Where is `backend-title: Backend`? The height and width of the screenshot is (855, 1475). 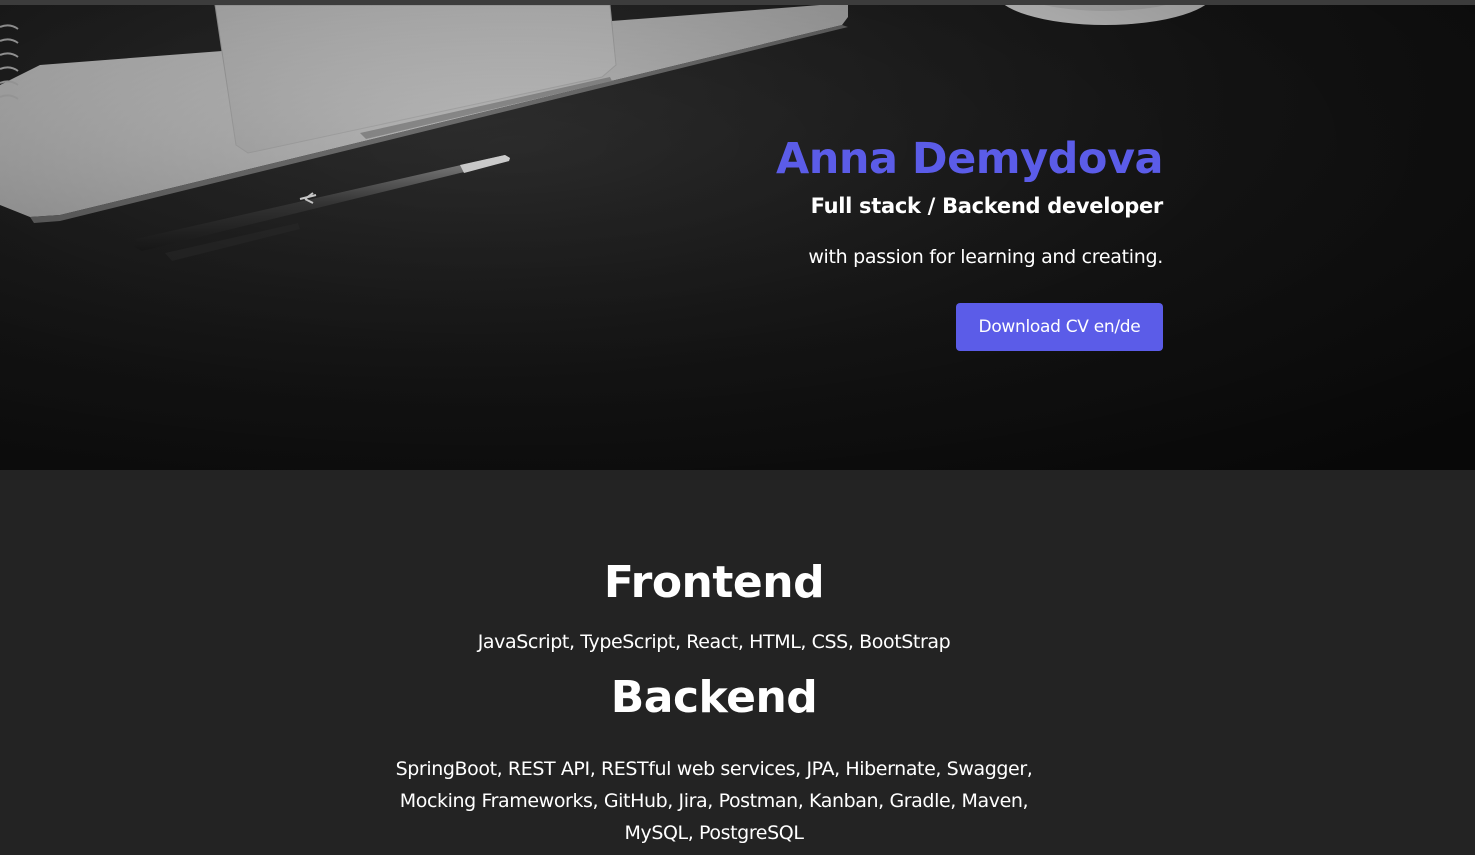 backend-title: Backend is located at coordinates (714, 697).